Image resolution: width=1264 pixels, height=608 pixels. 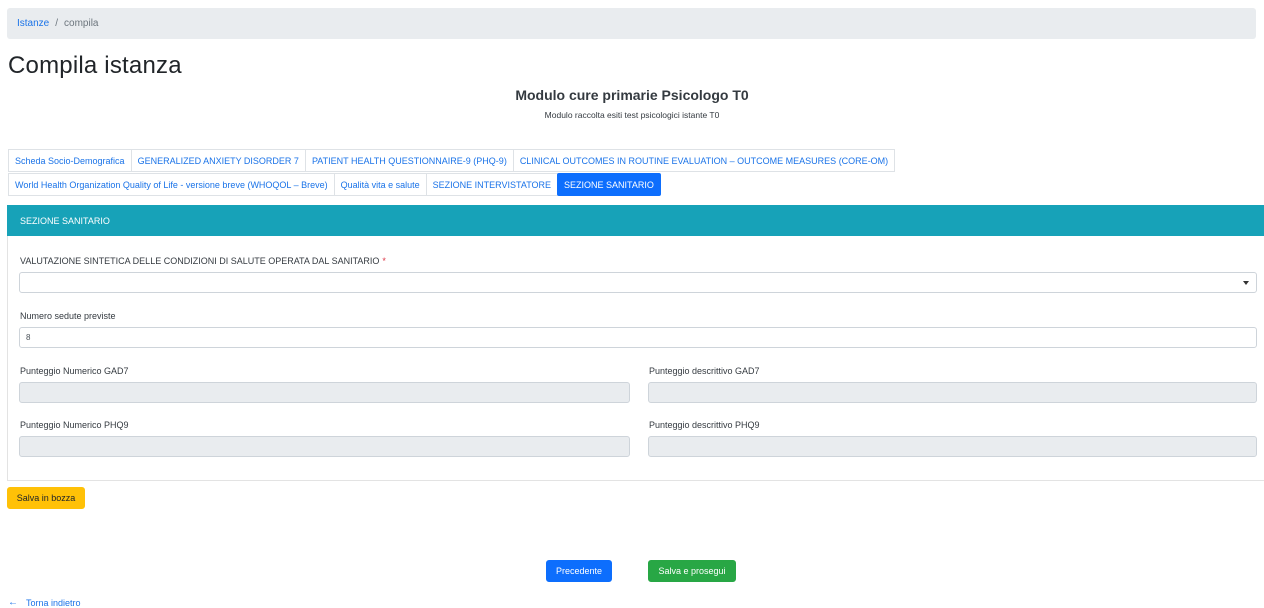 I want to click on back-link-label: Torna indietro, so click(x=53, y=602).